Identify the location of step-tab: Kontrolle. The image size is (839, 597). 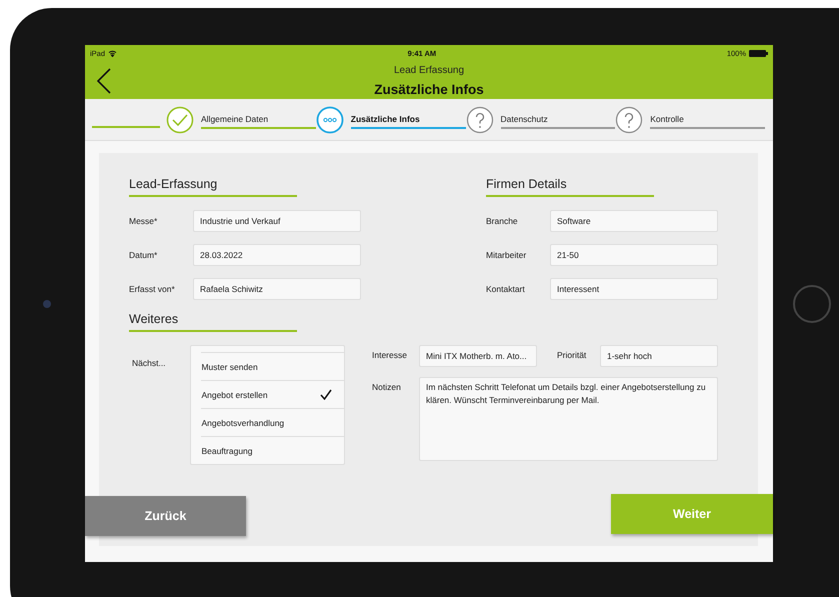
(707, 121).